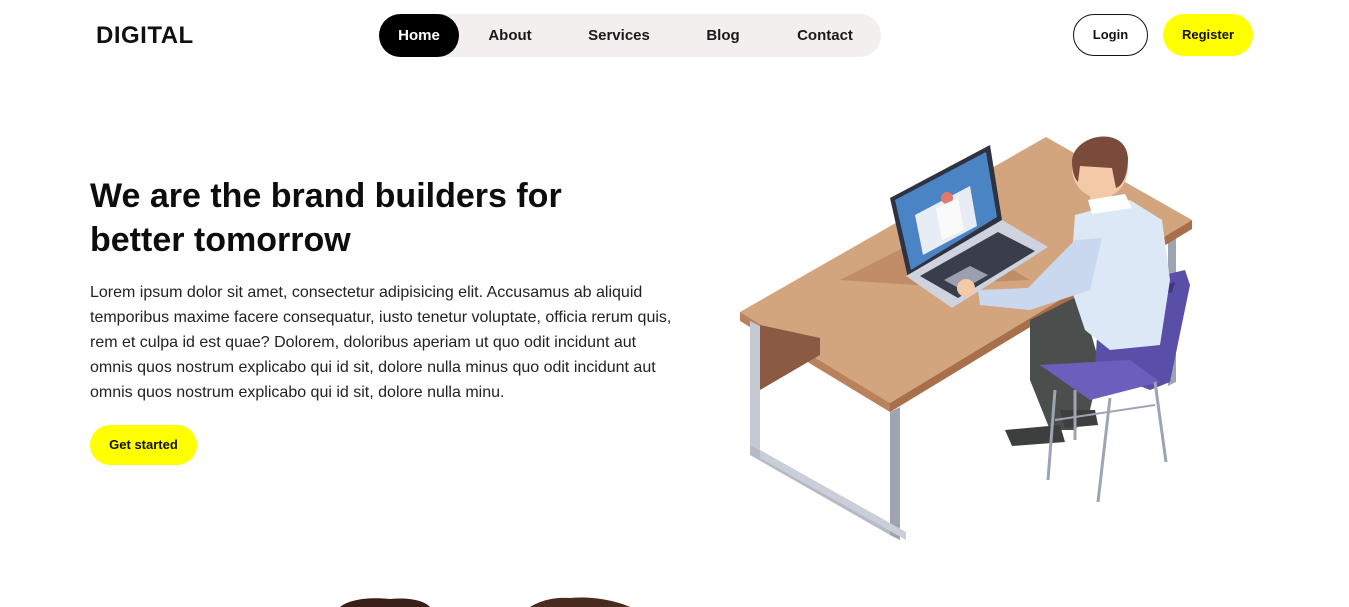 Image resolution: width=1349 pixels, height=607 pixels. I want to click on site-logo: DIGITAL, so click(145, 36).